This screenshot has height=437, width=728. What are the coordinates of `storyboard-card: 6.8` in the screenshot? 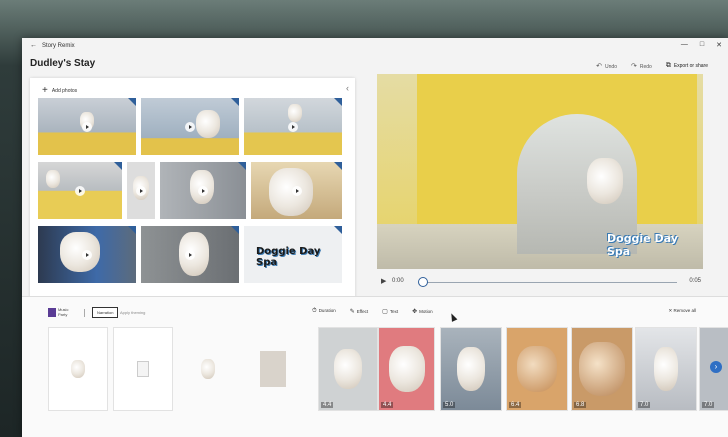 It's located at (602, 369).